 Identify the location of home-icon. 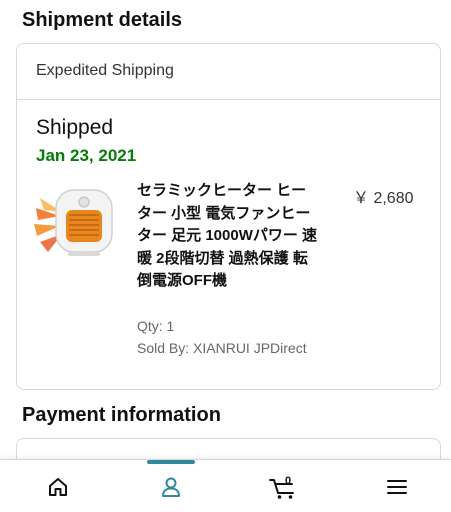
(58, 486).